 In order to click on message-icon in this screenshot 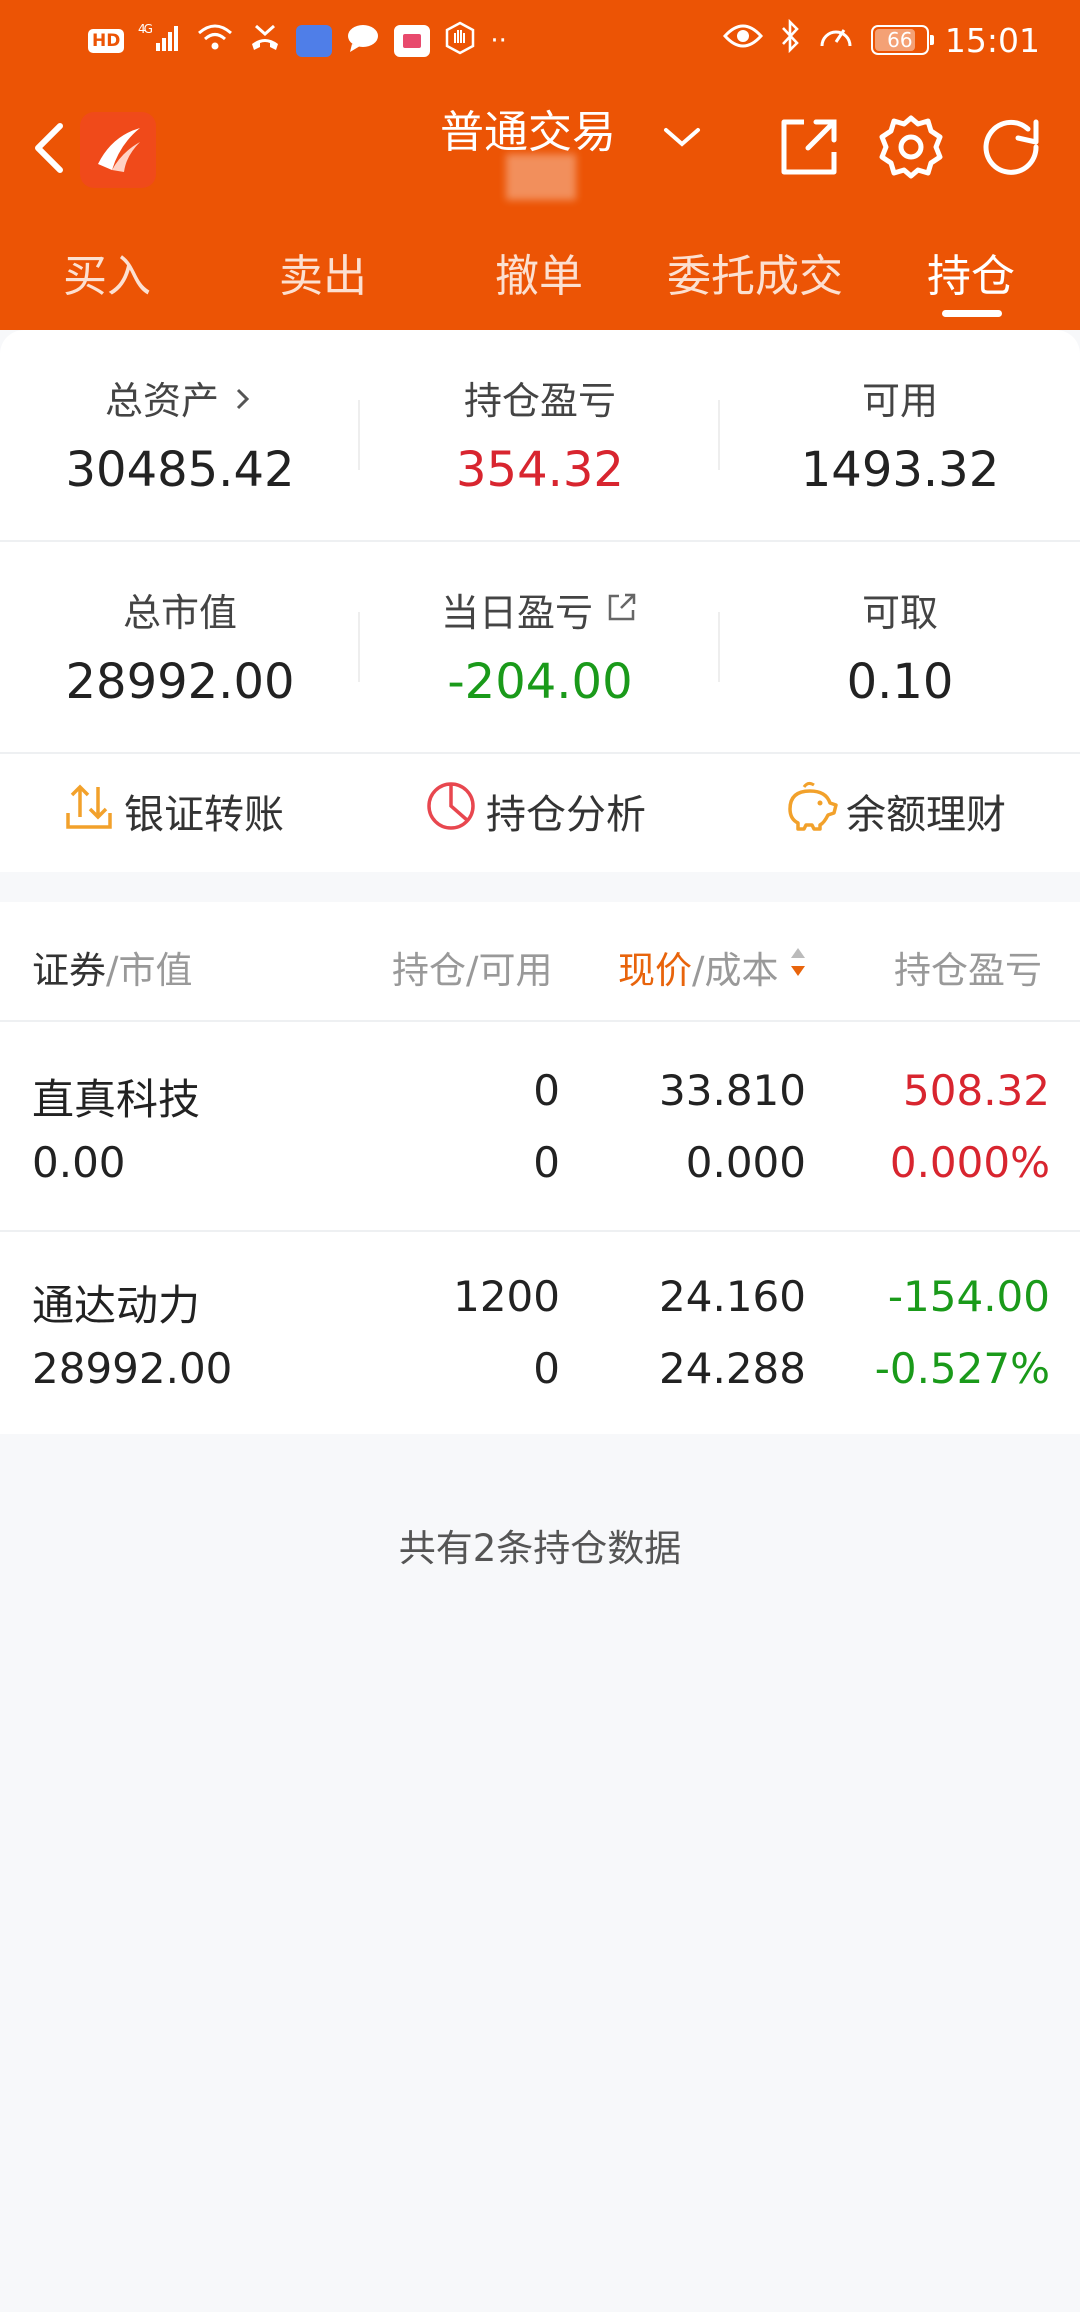, I will do `click(363, 41)`.